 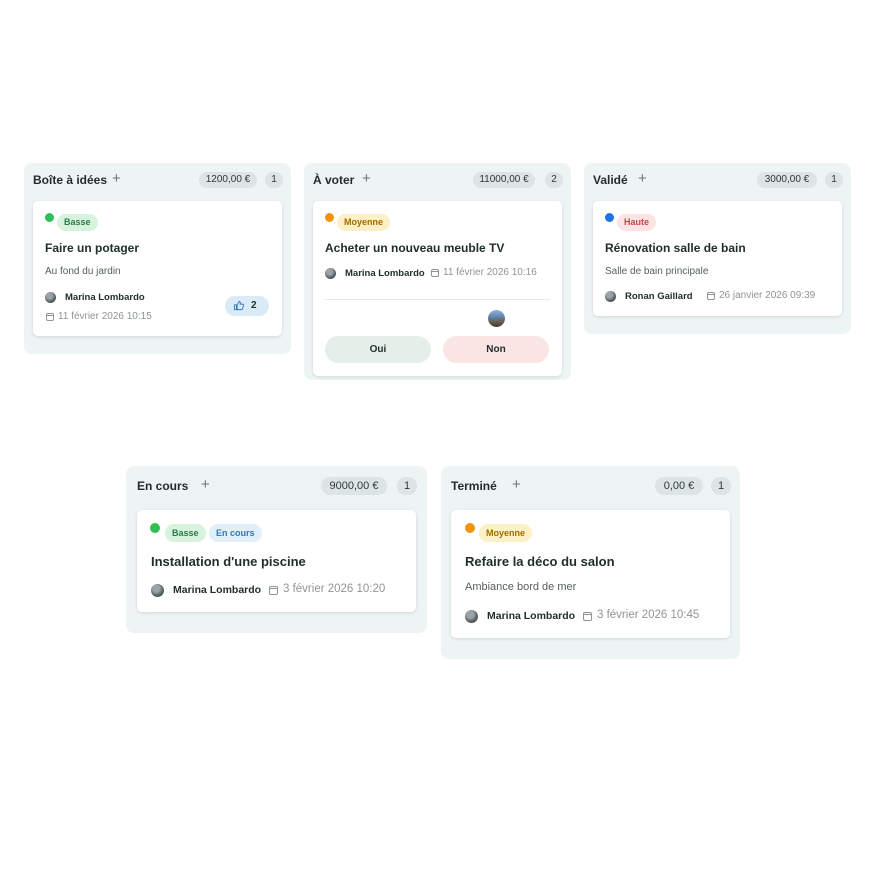 What do you see at coordinates (767, 295) in the screenshot?
I see `card-date: 26 janvier 2026 09:39` at bounding box center [767, 295].